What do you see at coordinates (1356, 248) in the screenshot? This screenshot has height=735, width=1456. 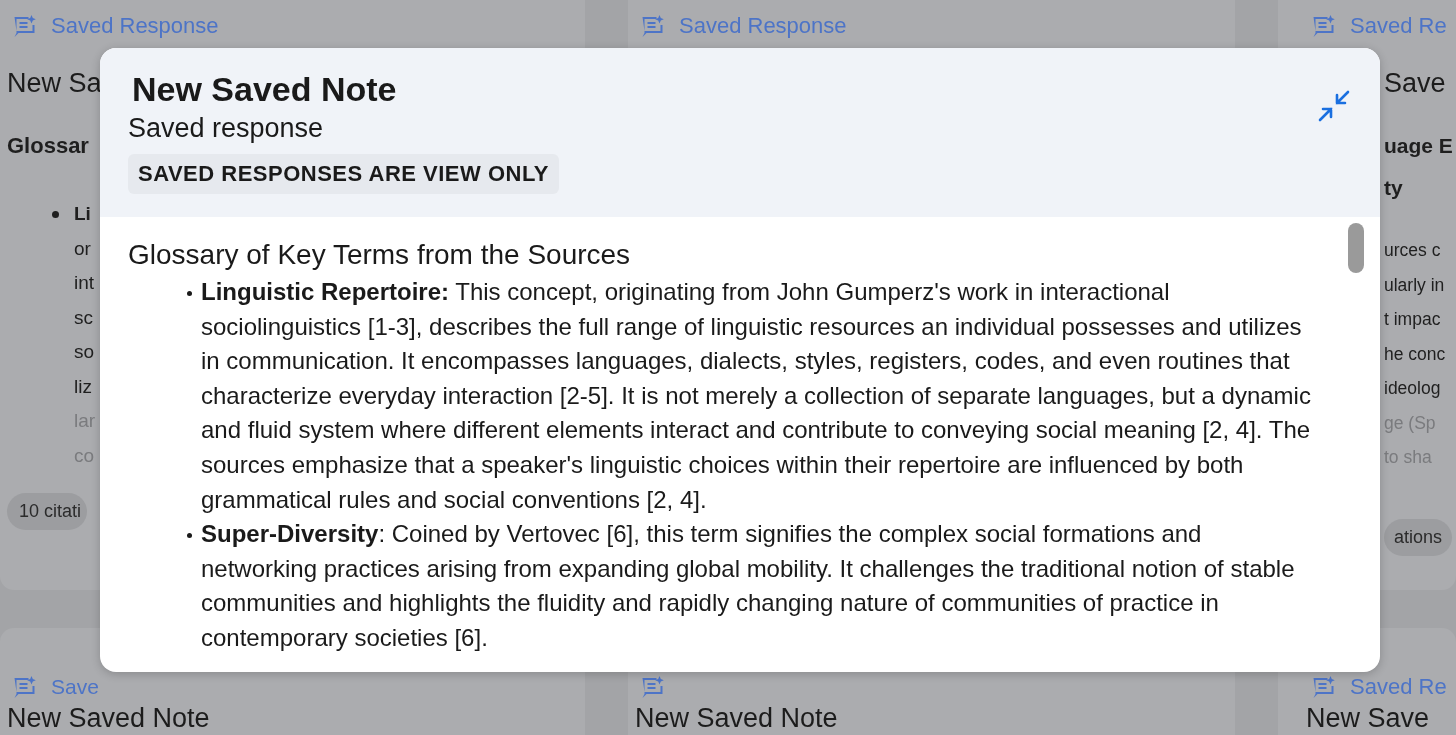 I see `scrollbar-thumb` at bounding box center [1356, 248].